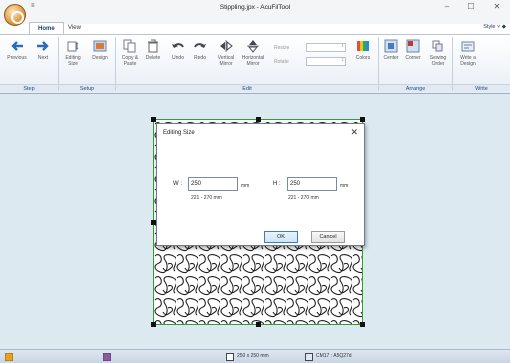 The height and width of the screenshot is (363, 510). I want to click on next-button: Next, so click(43, 50).